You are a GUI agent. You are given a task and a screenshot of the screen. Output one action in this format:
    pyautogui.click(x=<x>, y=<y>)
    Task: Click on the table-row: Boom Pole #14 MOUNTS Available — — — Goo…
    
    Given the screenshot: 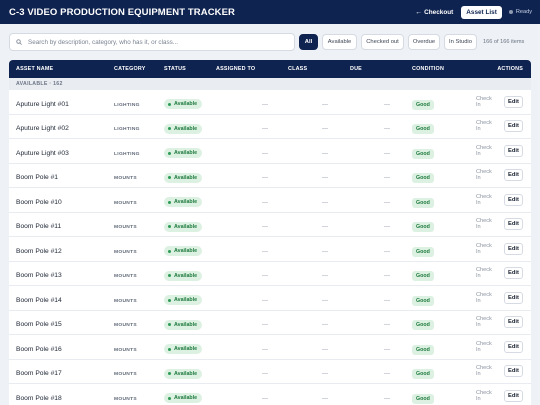 What is the action you would take?
    pyautogui.click(x=270, y=298)
    